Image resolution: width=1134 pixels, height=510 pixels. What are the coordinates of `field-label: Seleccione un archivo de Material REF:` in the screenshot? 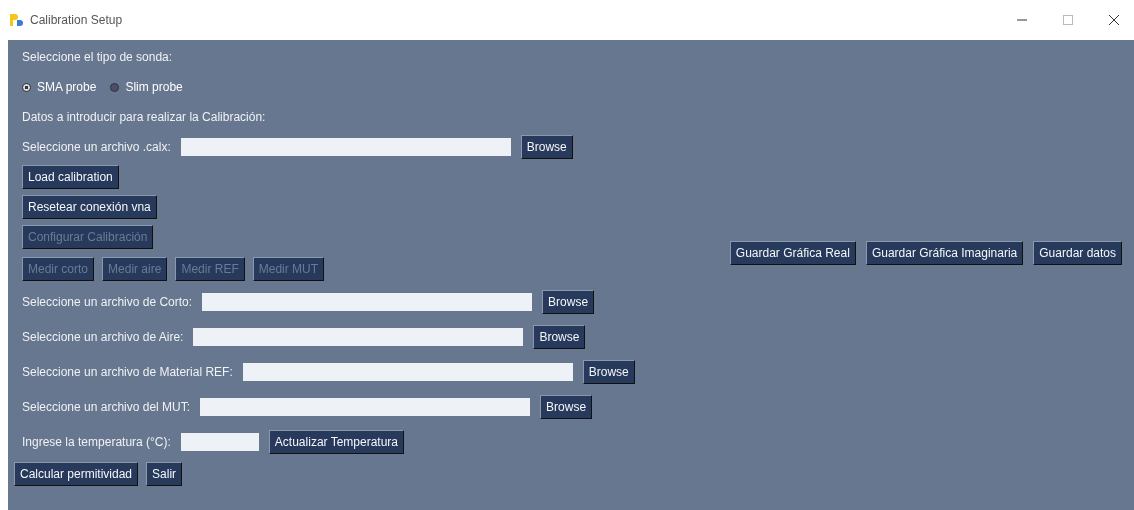 It's located at (127, 371).